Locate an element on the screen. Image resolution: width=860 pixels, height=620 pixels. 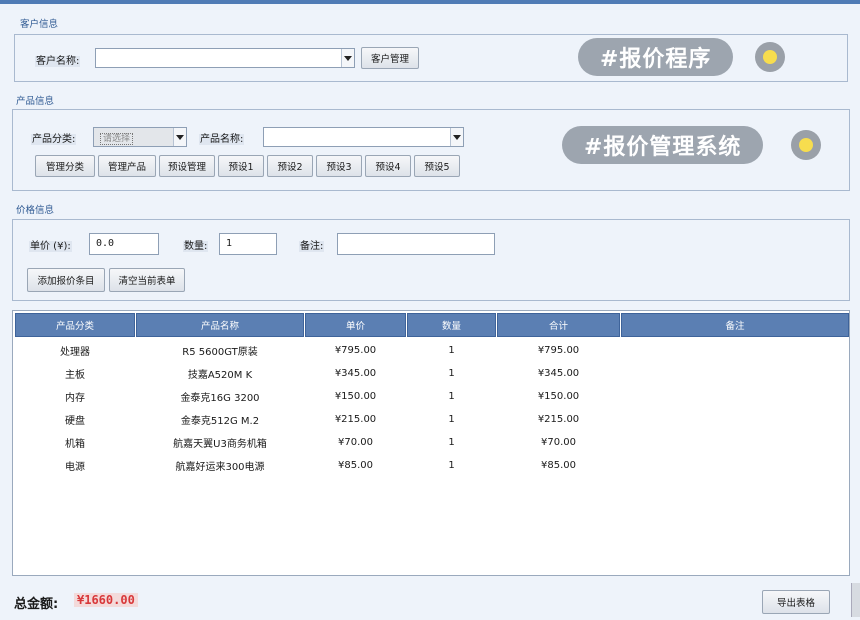
product-name-combo is located at coordinates (363, 137).